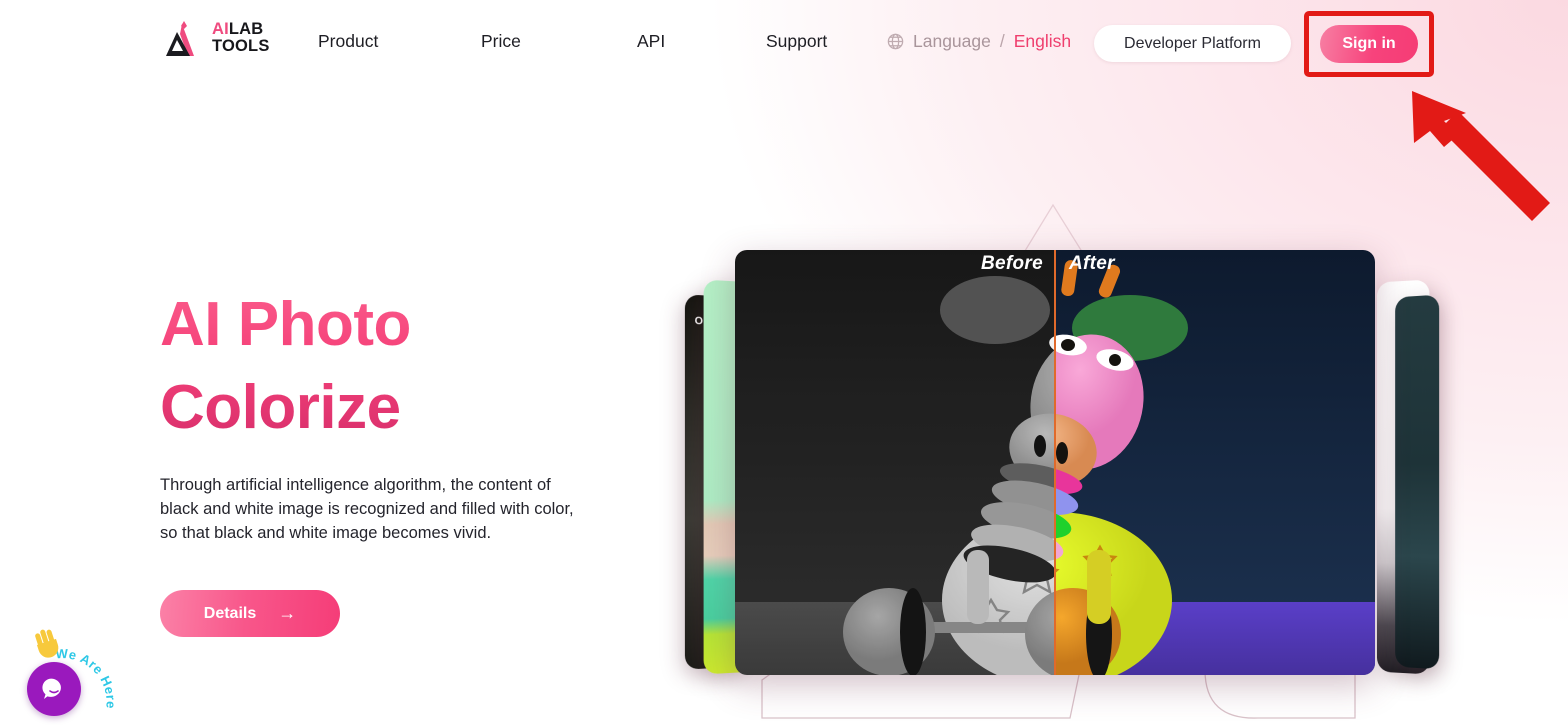 The height and width of the screenshot is (725, 1568). I want to click on logo-line-1: AILAB, so click(241, 29).